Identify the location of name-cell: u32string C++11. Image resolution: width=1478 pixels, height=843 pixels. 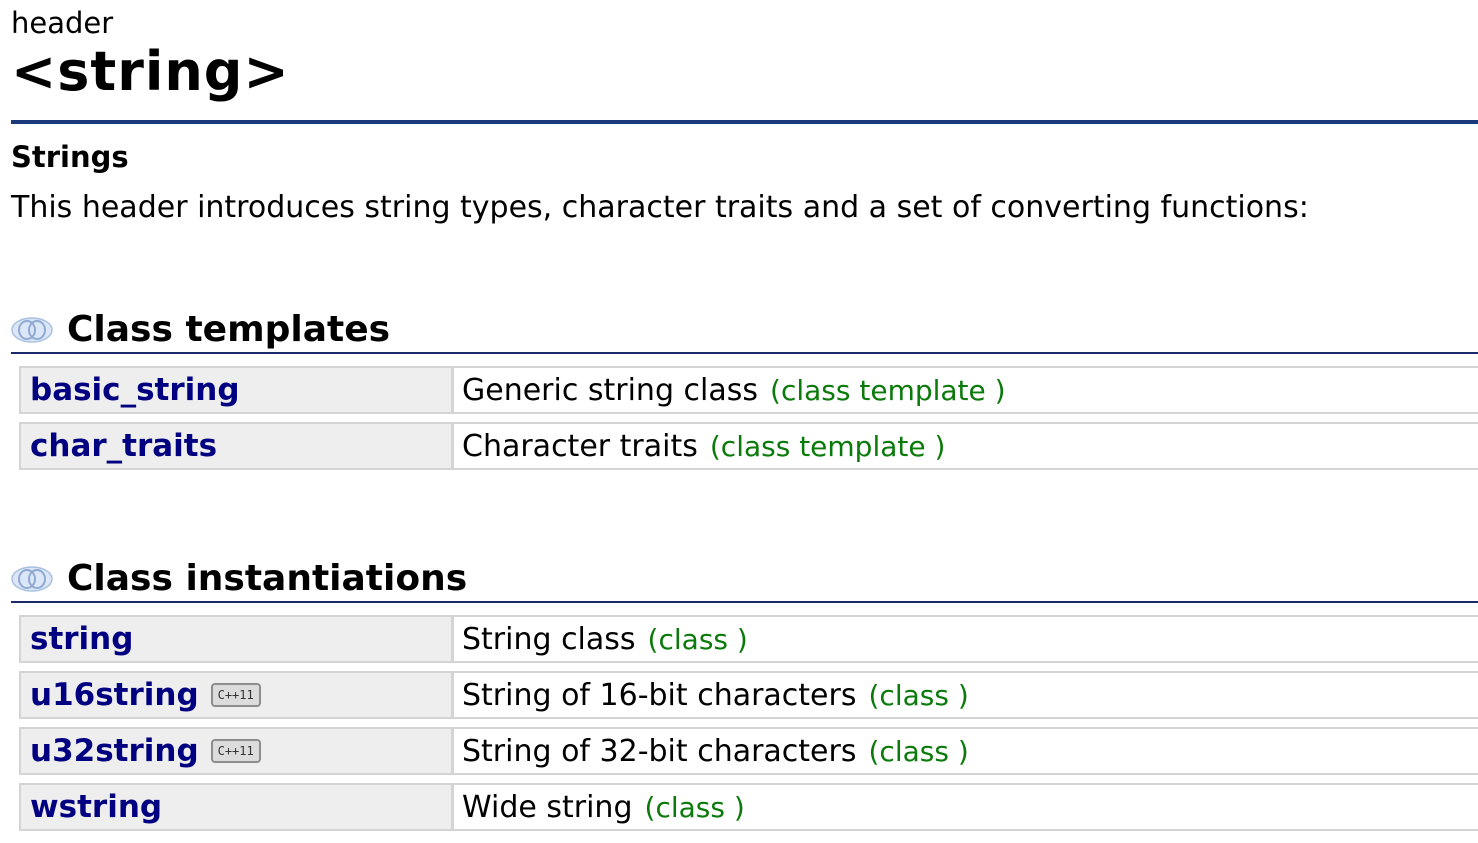
(235, 751).